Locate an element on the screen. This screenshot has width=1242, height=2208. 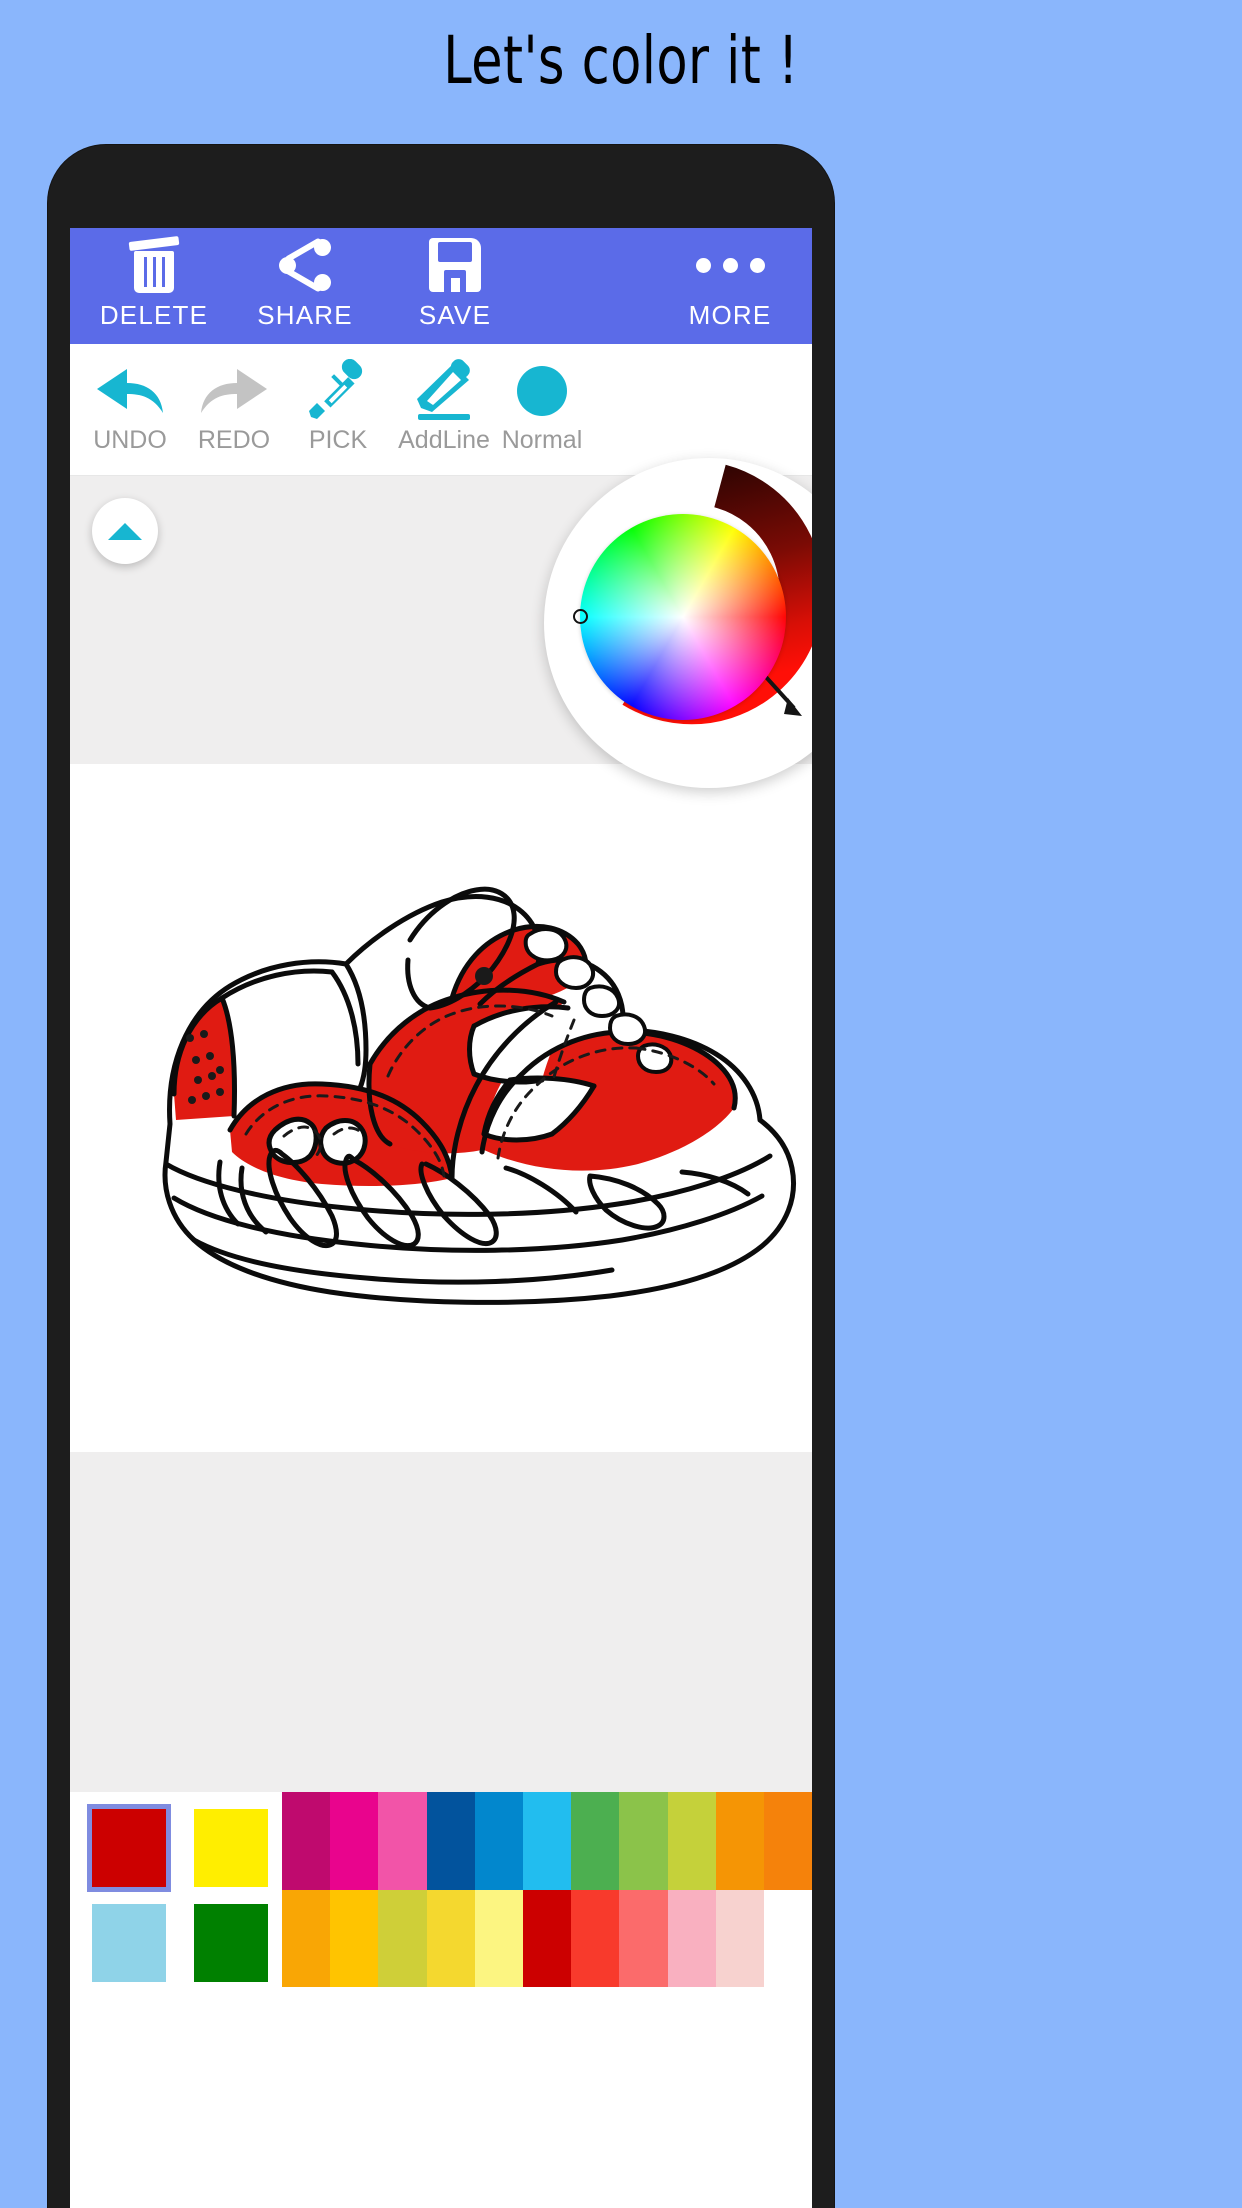
pick-button: PICK is located at coordinates (338, 404).